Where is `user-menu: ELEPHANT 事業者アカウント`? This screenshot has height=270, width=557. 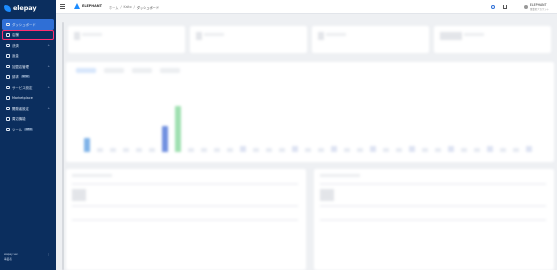
user-menu: ELEPHANT 事業者アカウント is located at coordinates (536, 7).